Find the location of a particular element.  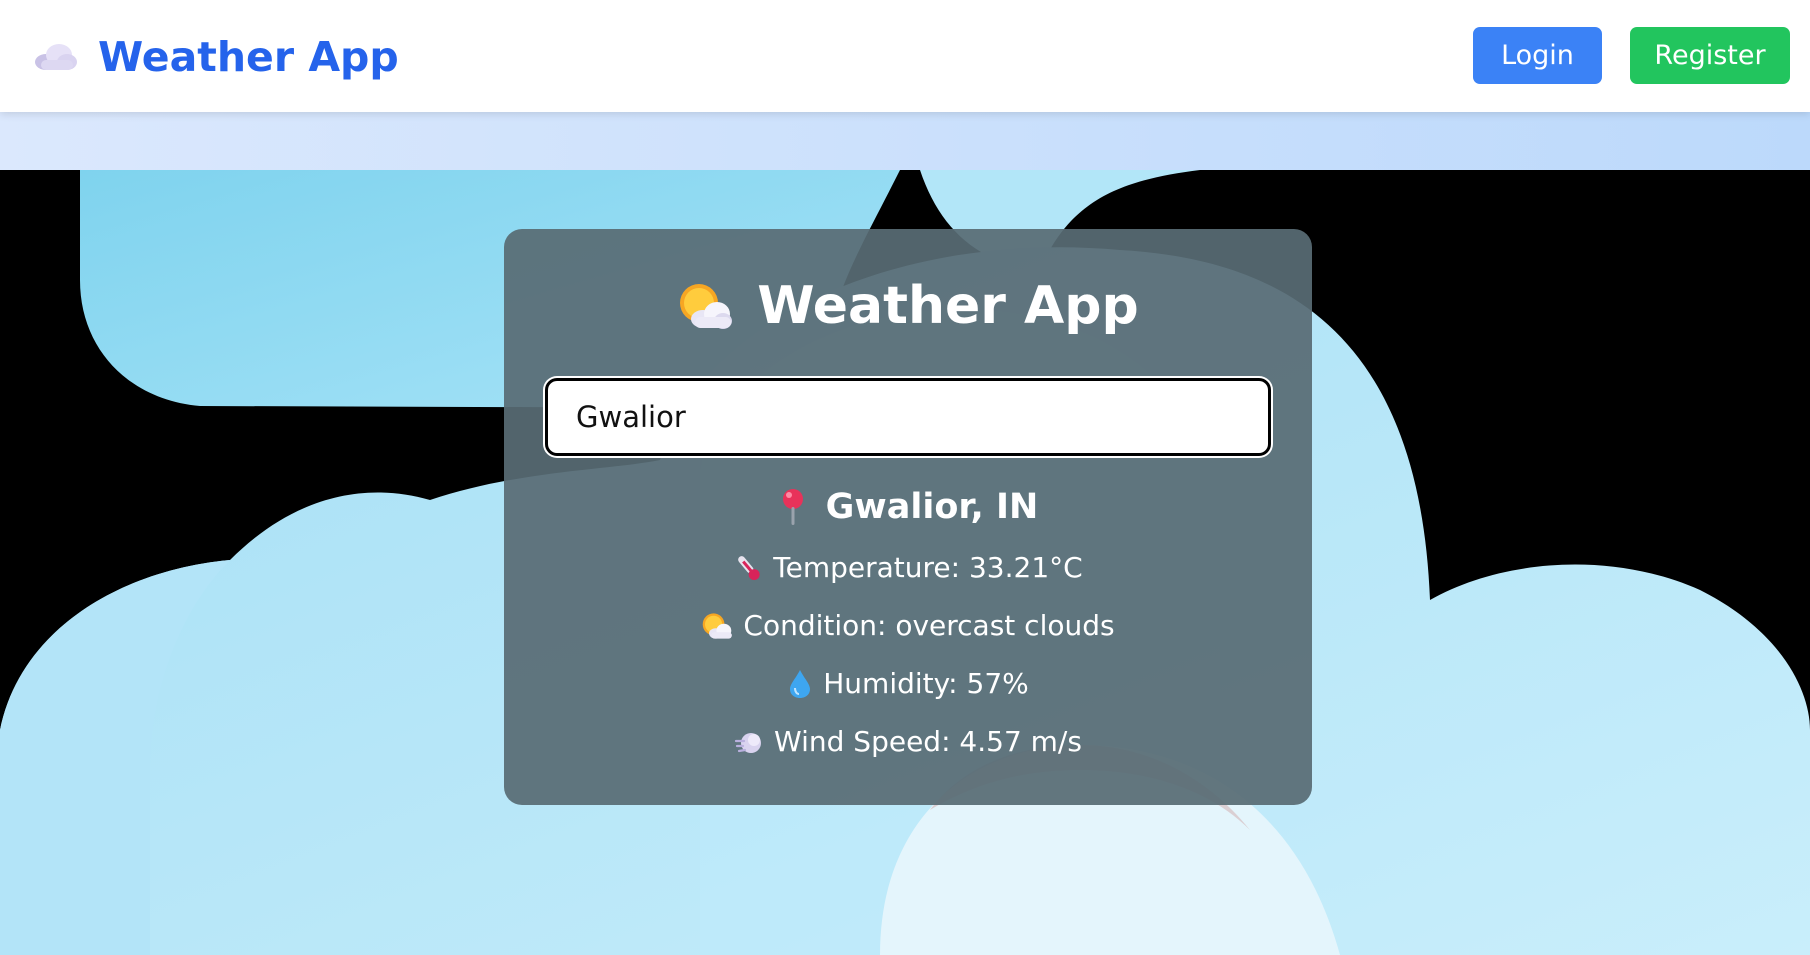

temperature-text: Temperature: 33.21°C is located at coordinates (928, 567).